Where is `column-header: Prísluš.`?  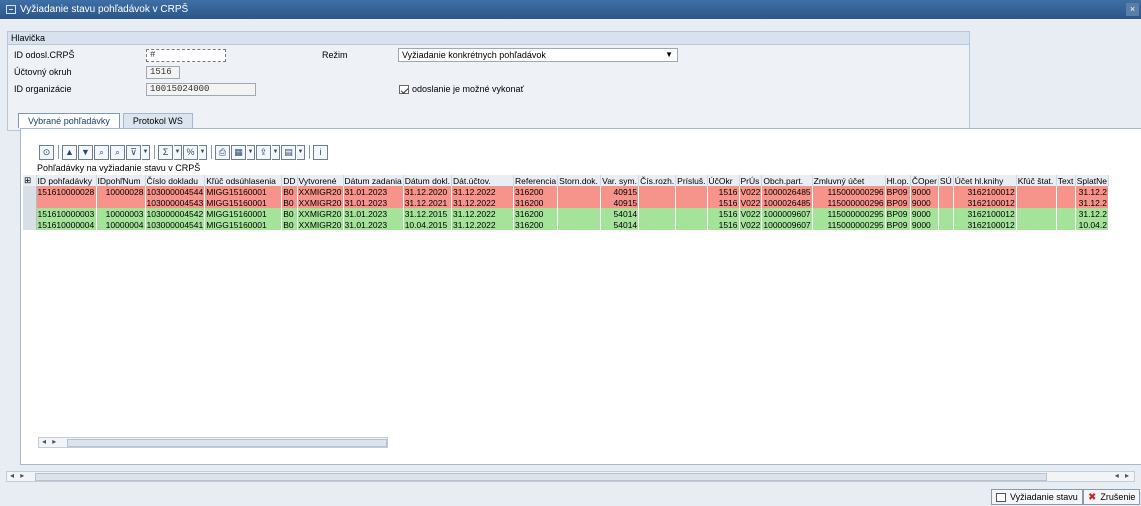 column-header: Prísluš. is located at coordinates (691, 180).